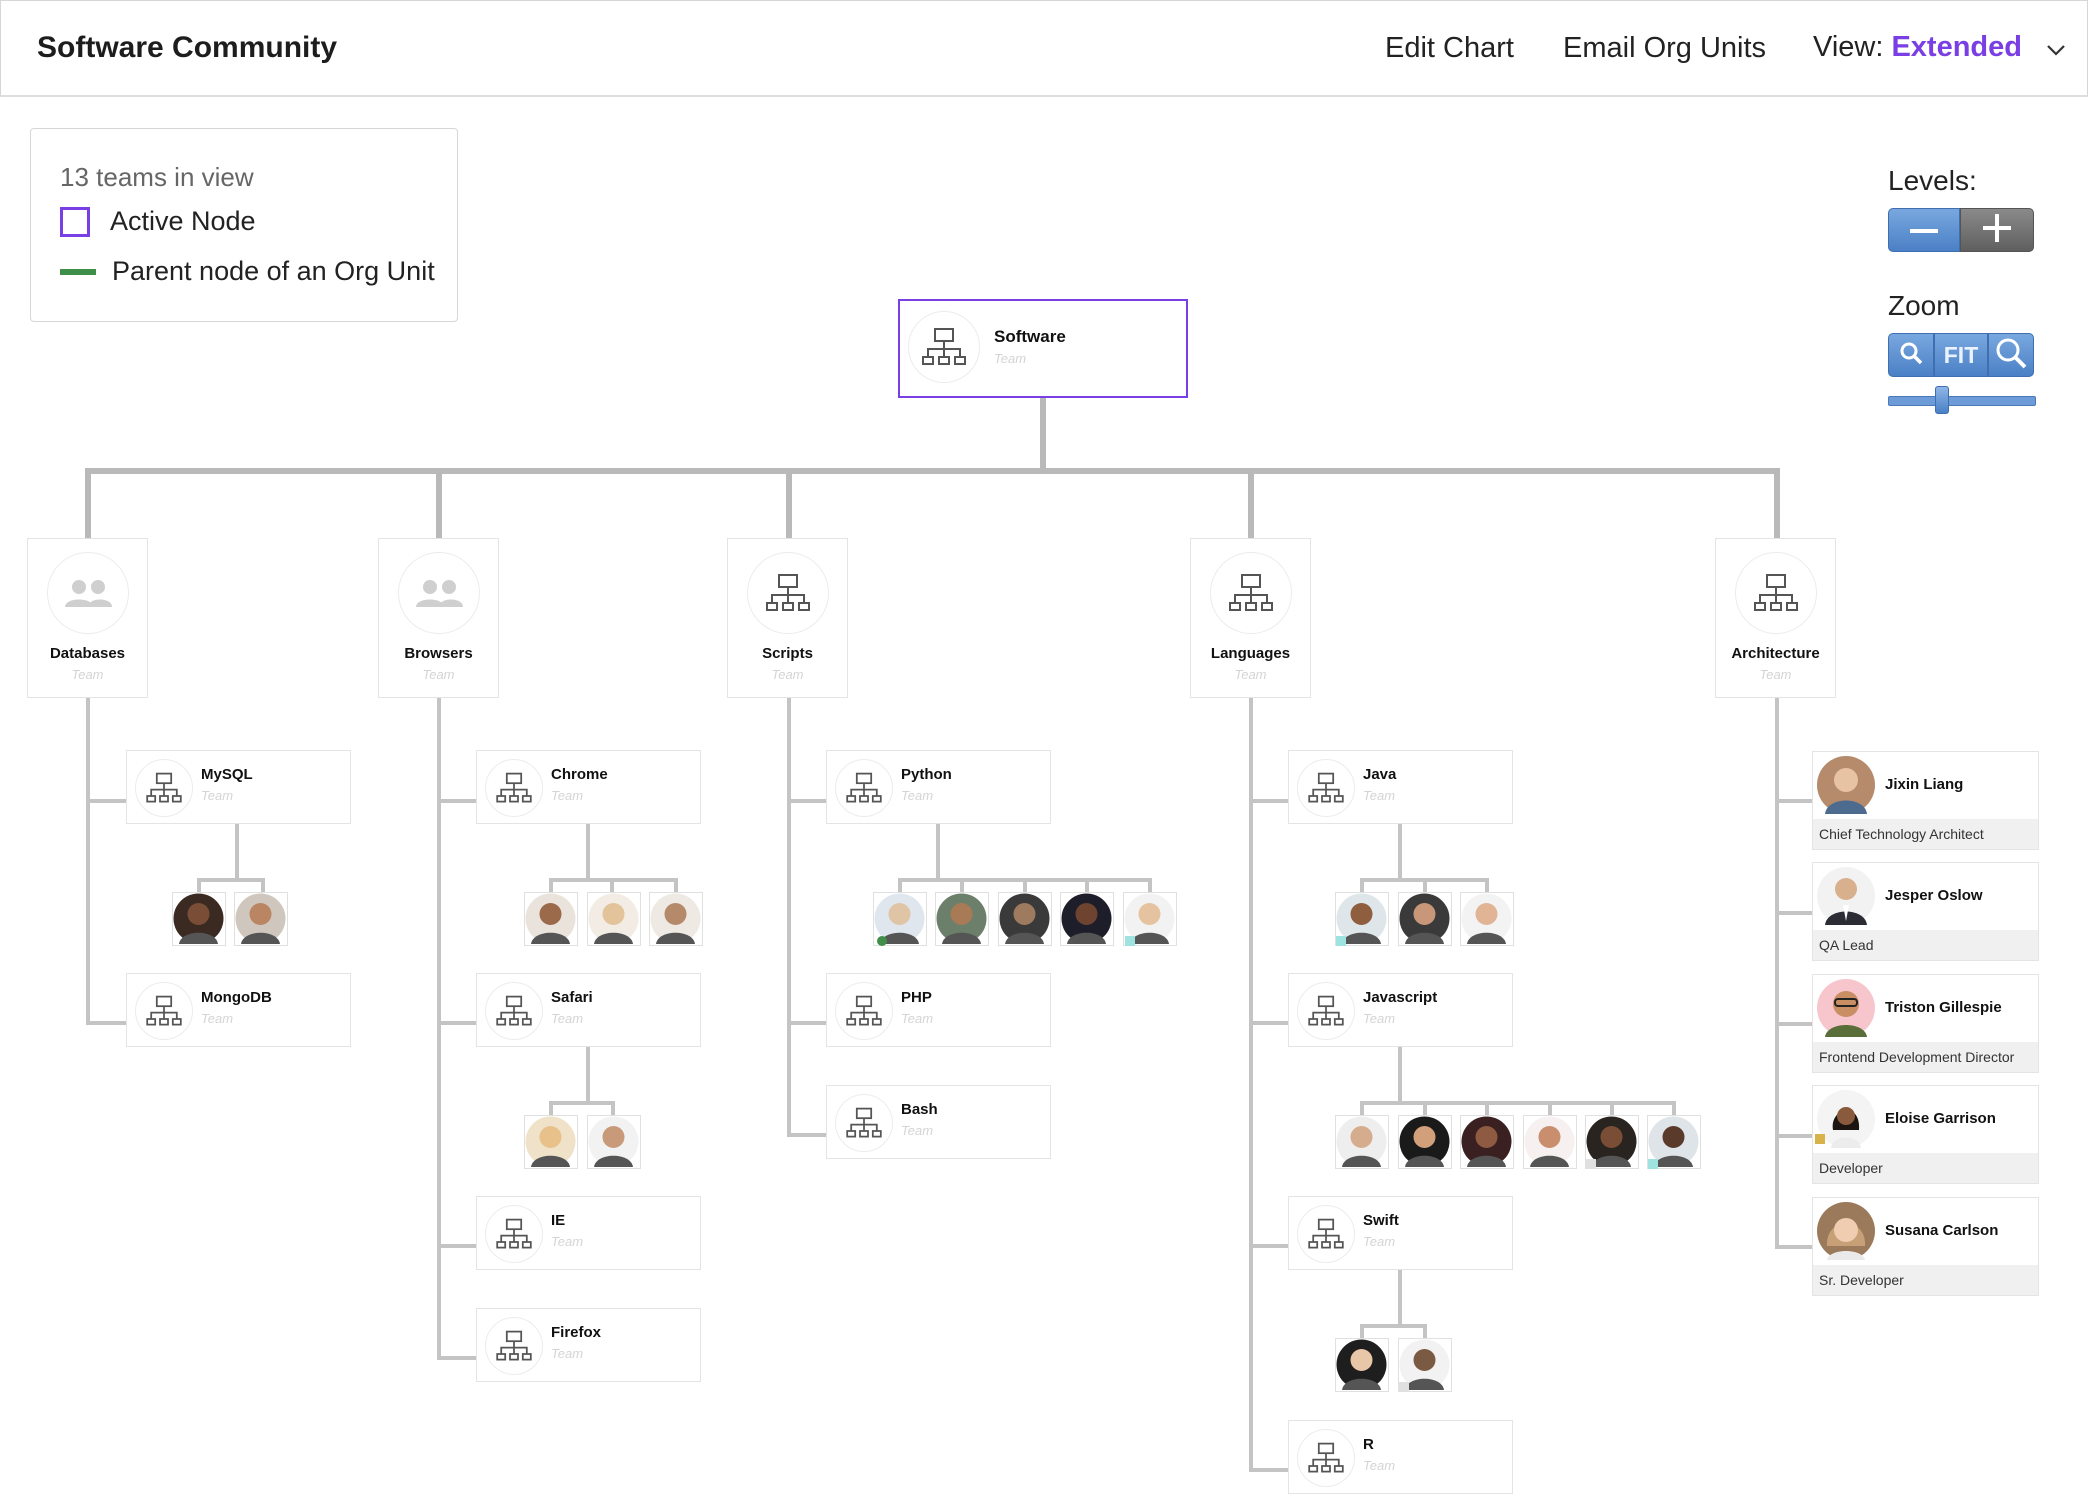  I want to click on team-node-safari: Safari Team, so click(588, 1010).